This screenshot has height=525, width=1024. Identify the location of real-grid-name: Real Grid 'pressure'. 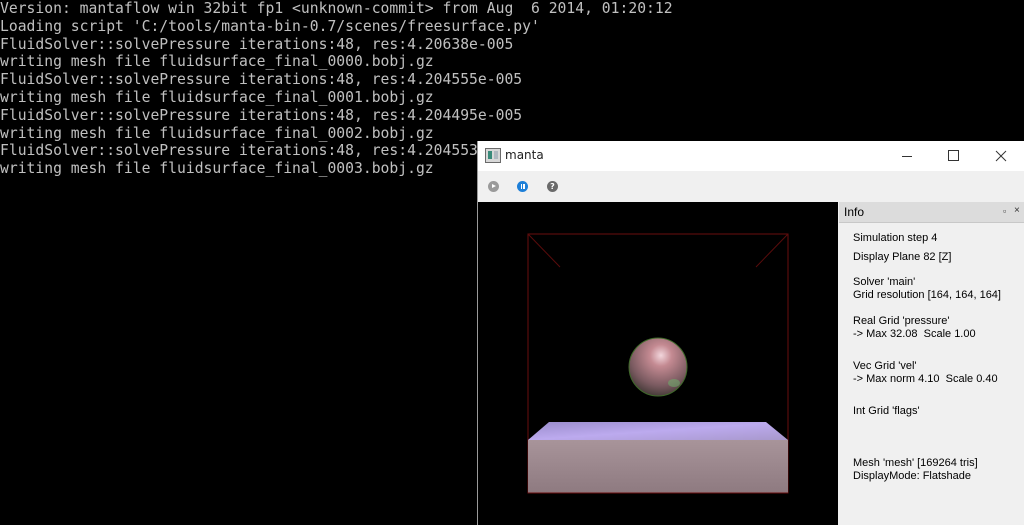
(901, 321).